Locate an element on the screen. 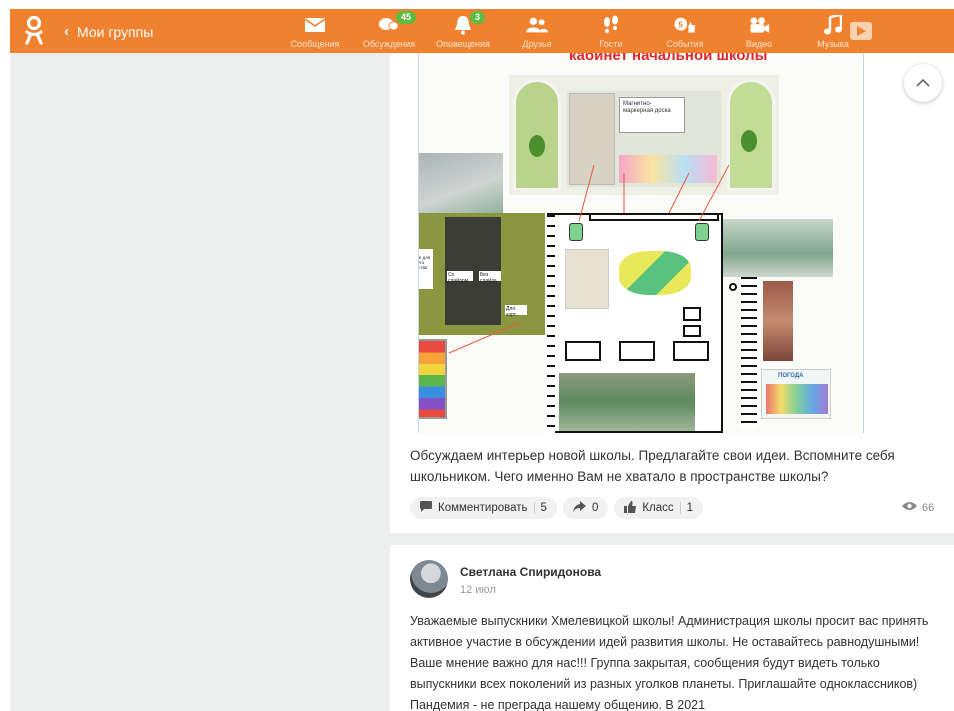 The image size is (954, 711). ok-logo-icon is located at coordinates (34, 31).